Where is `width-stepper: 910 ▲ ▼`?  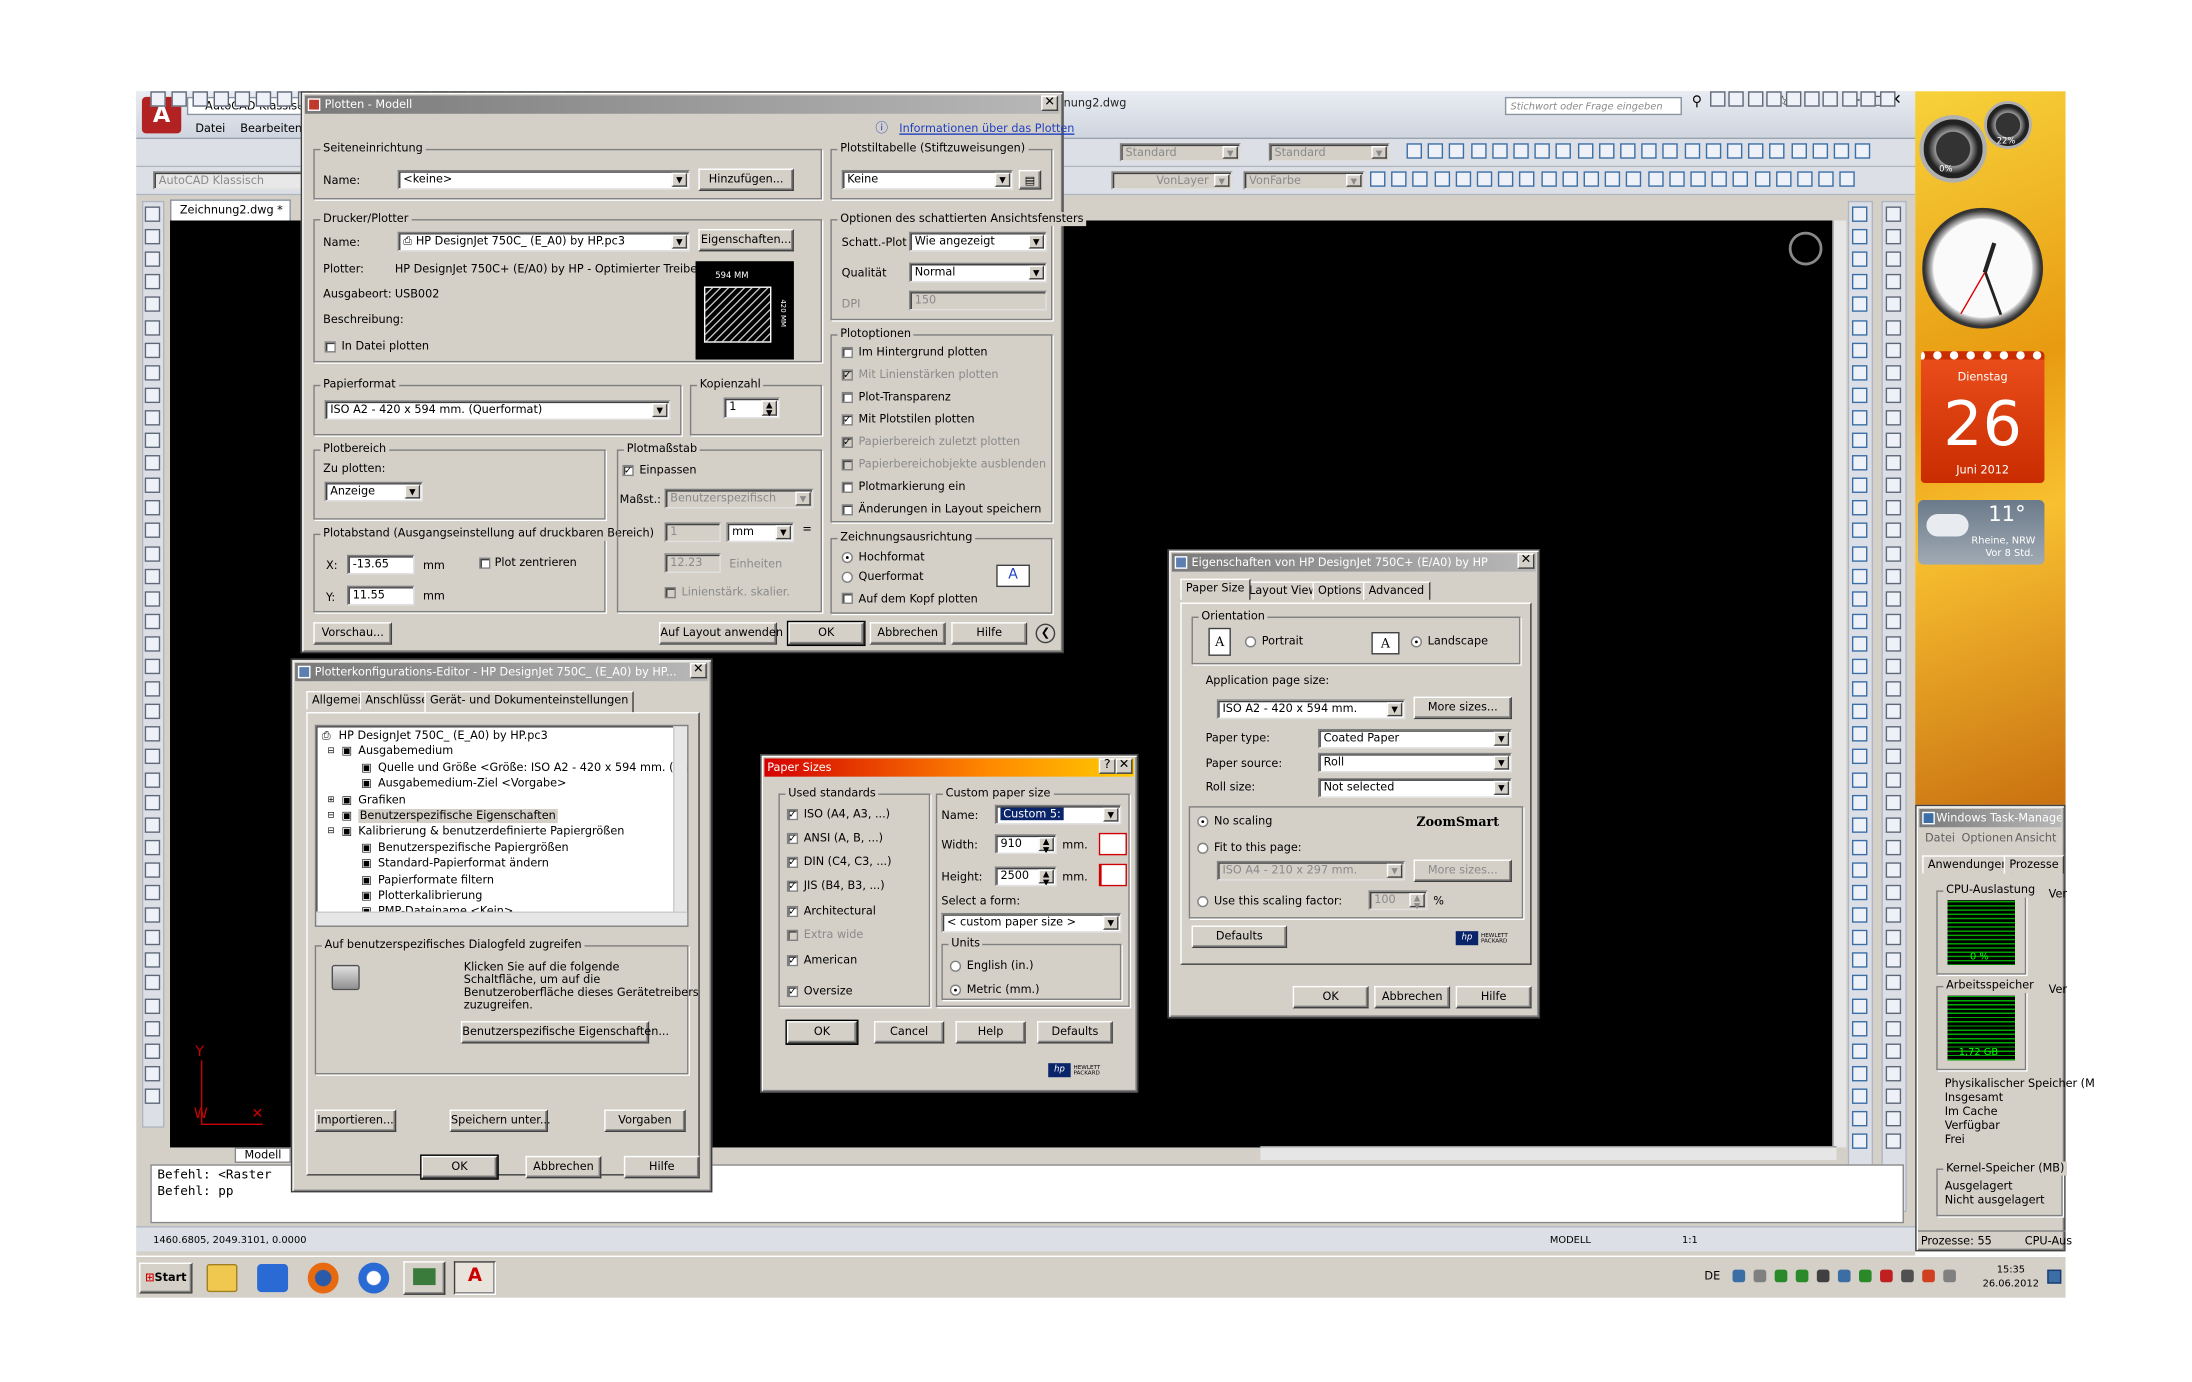
width-stepper: 910 ▲ ▼ is located at coordinates (1025, 844).